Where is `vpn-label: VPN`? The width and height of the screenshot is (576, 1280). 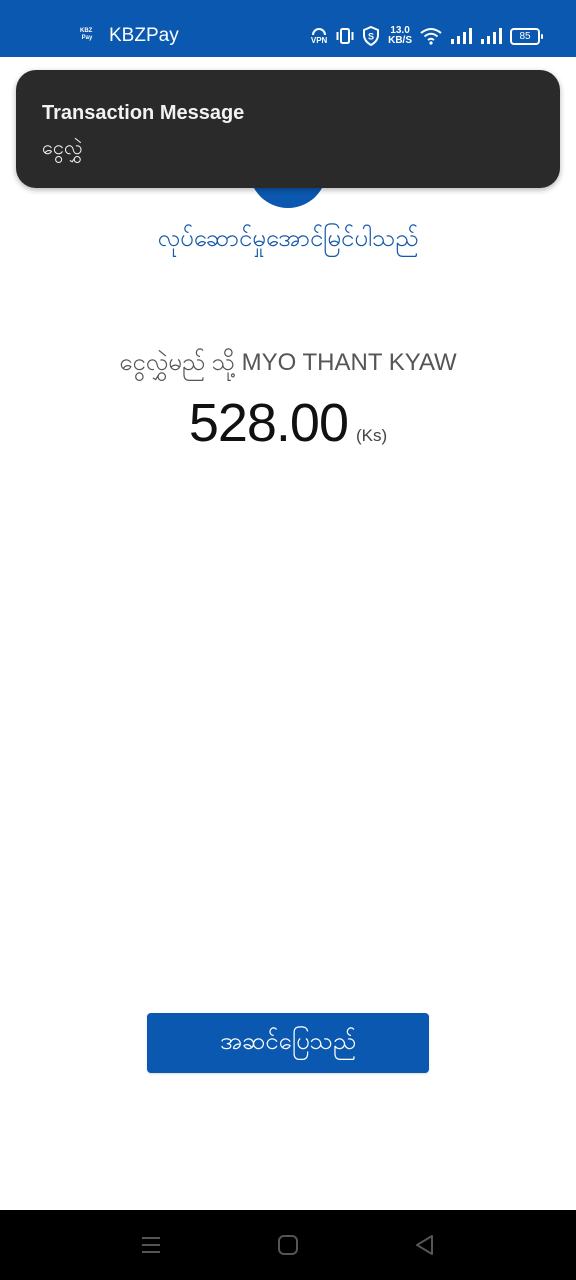 vpn-label: VPN is located at coordinates (319, 40).